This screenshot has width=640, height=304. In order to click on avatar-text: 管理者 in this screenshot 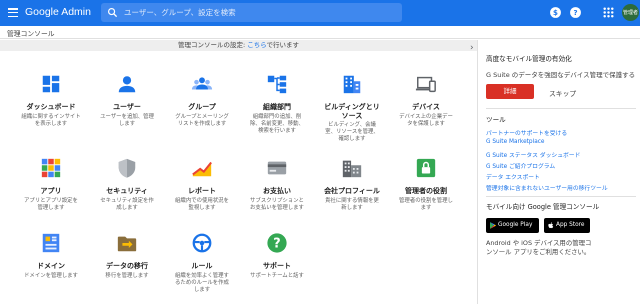, I will do `click(631, 13)`.